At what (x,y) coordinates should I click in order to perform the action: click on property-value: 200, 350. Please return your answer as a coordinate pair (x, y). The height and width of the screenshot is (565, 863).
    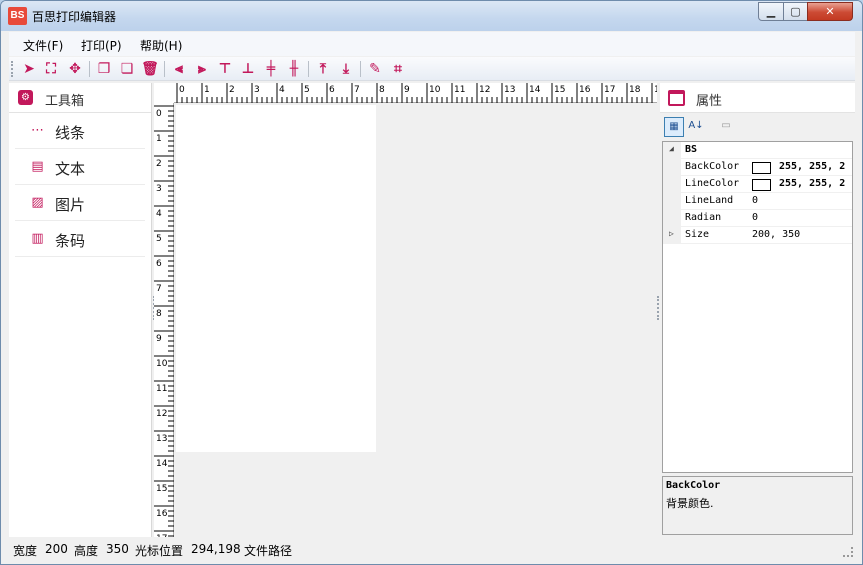
    Looking at the image, I should click on (776, 234).